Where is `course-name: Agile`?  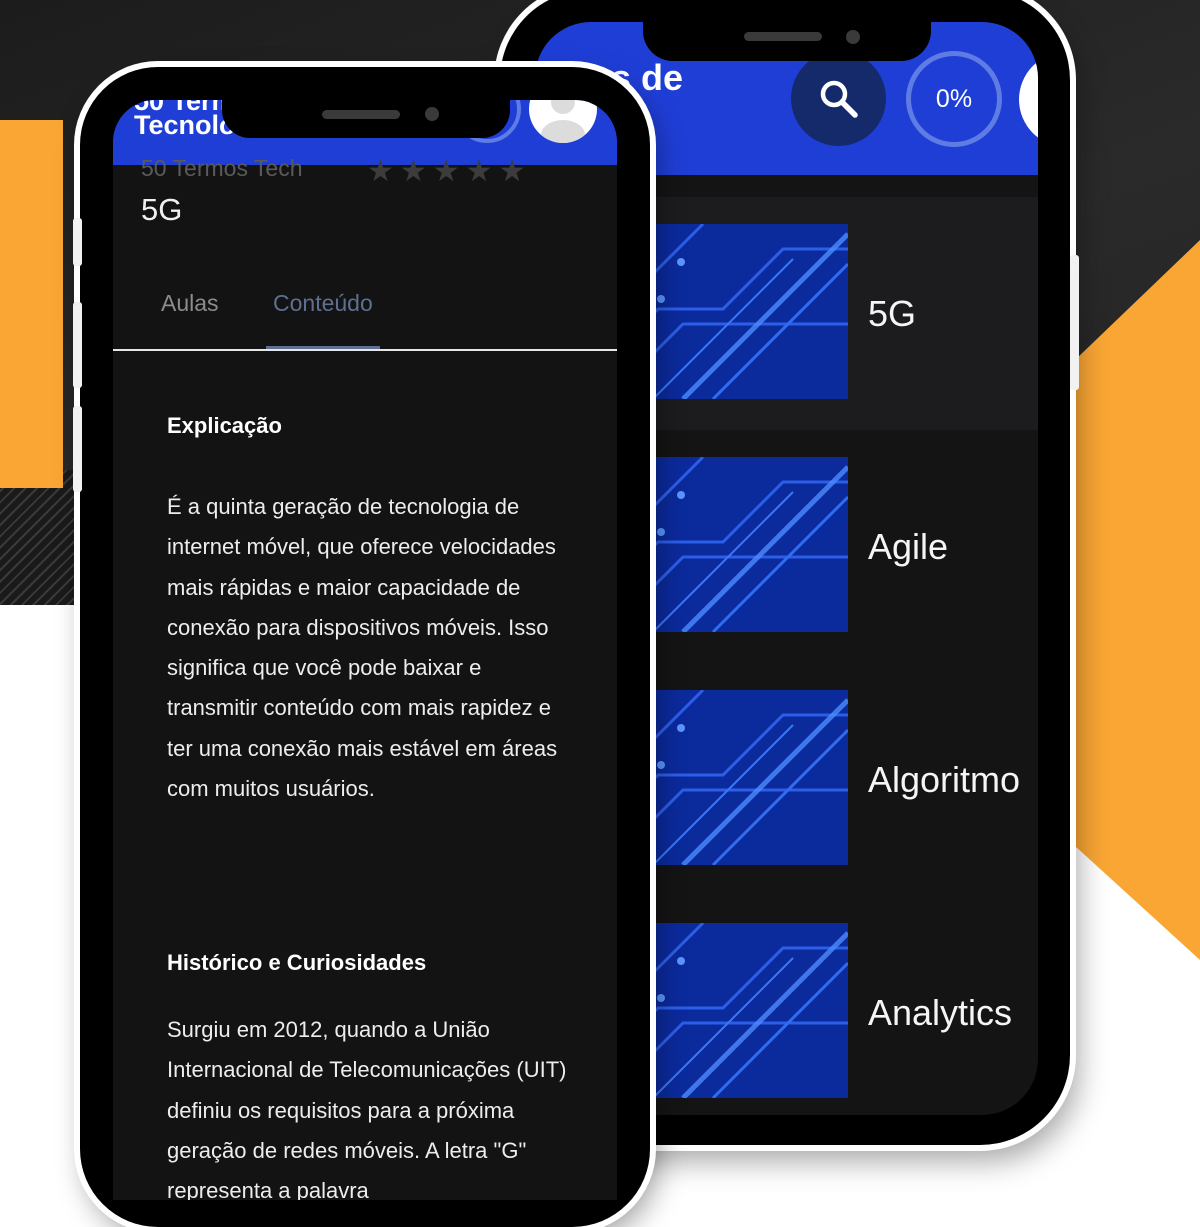 course-name: Agile is located at coordinates (908, 546).